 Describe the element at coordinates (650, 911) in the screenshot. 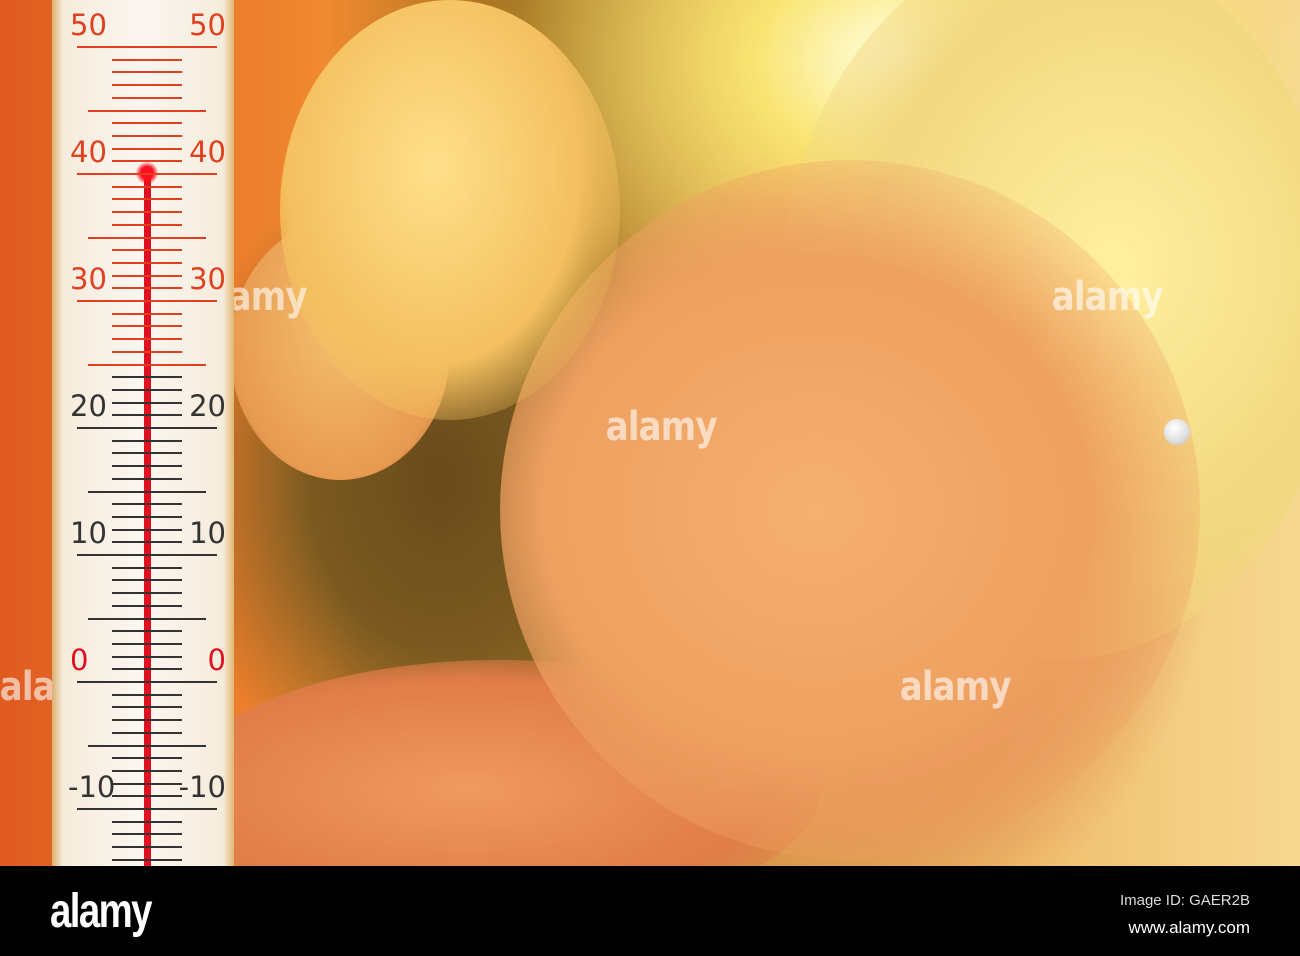

I see `footer-bar: alamy Image ID: GAER2B www.alamy.com` at that location.